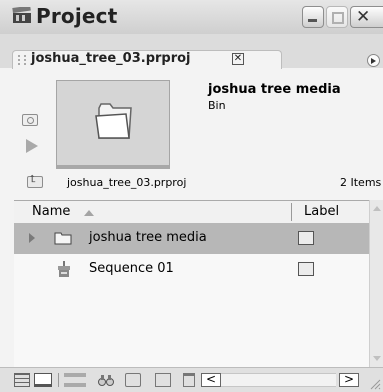  I want to click on preview-thumbnail, so click(113, 124).